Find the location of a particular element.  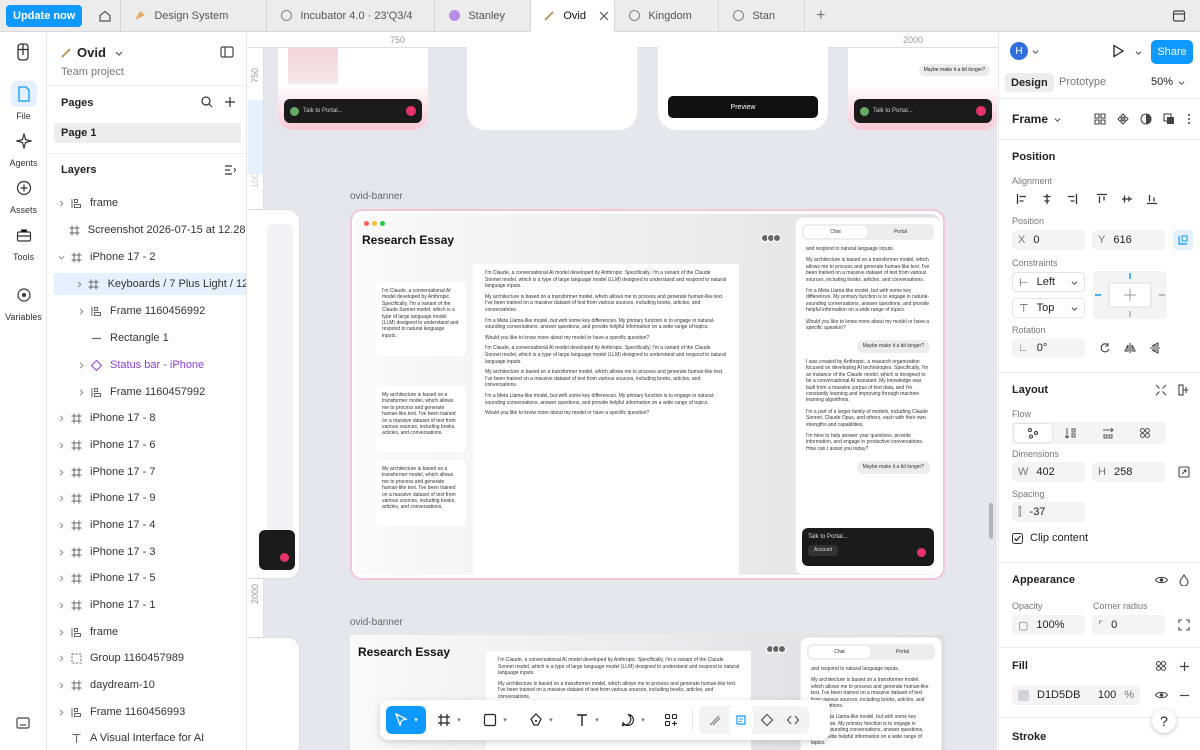

rail-variables: Variables is located at coordinates (23, 302).